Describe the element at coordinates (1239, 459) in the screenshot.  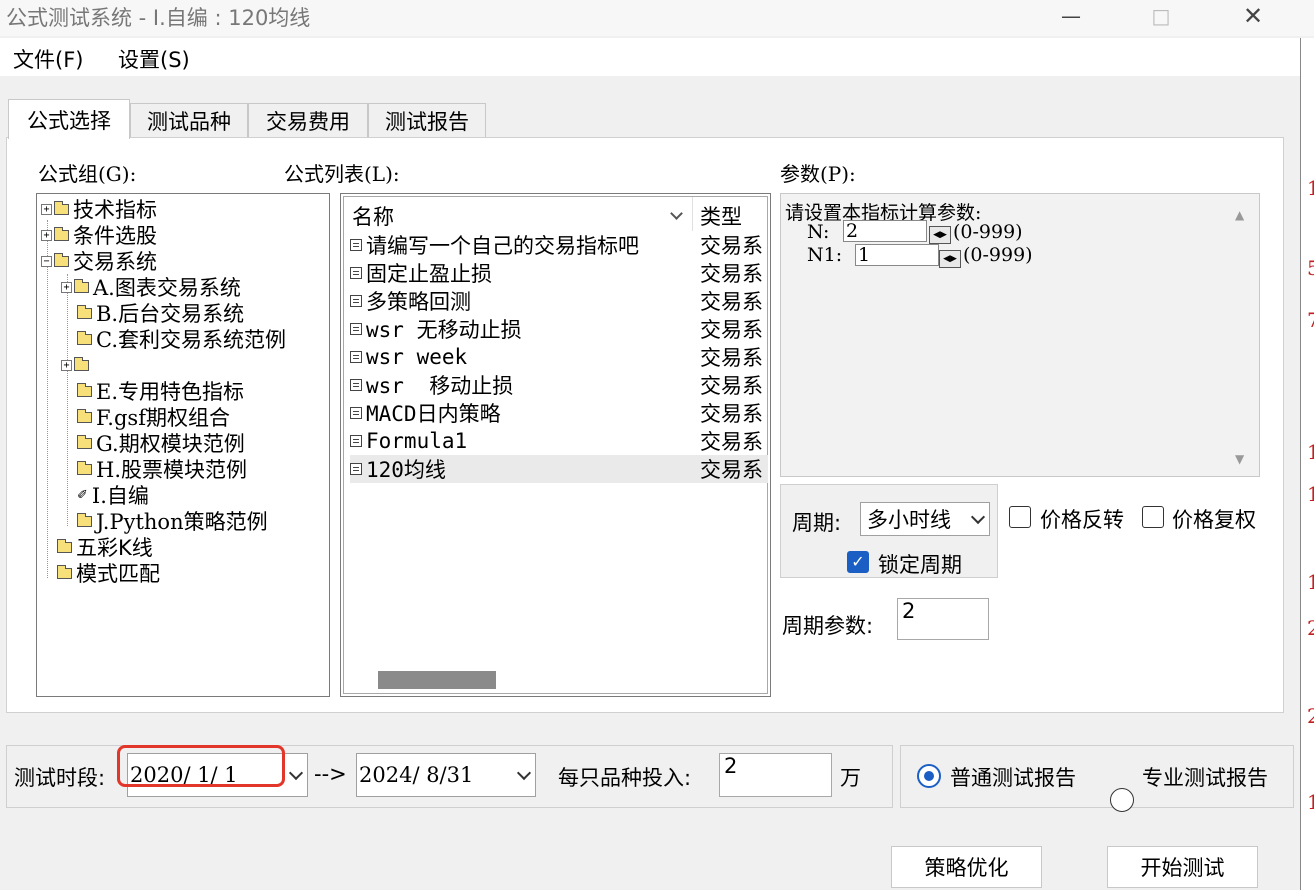
I see `scroll-down-icon: ▼` at that location.